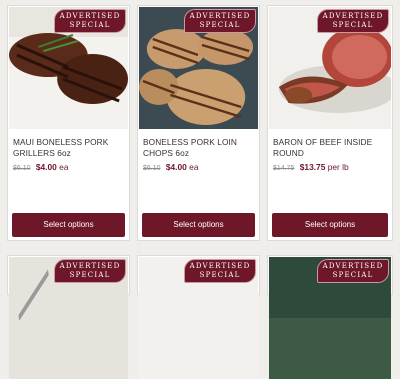 The height and width of the screenshot is (379, 400). What do you see at coordinates (330, 148) in the screenshot?
I see `product-name: BARON OF BEEF INSIDE ROUND` at bounding box center [330, 148].